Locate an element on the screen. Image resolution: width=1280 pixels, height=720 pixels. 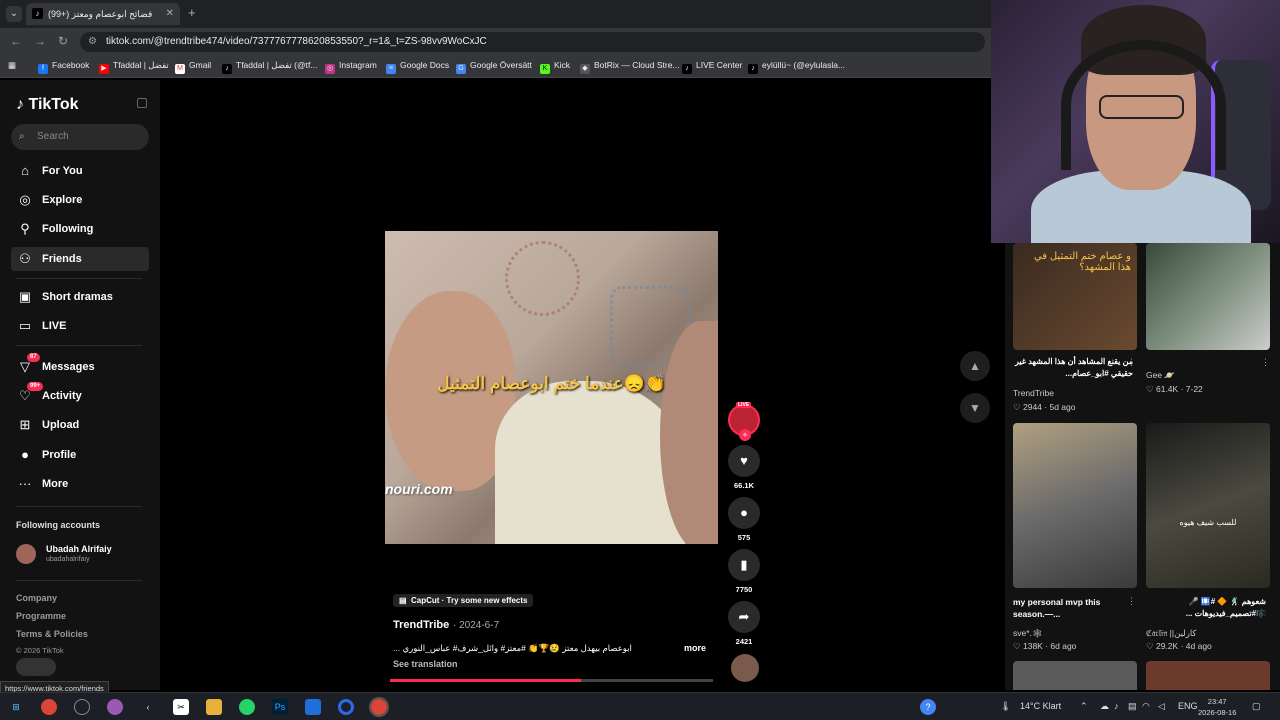
tray-chevron-icon: ⌃ is located at coordinates (1084, 706).